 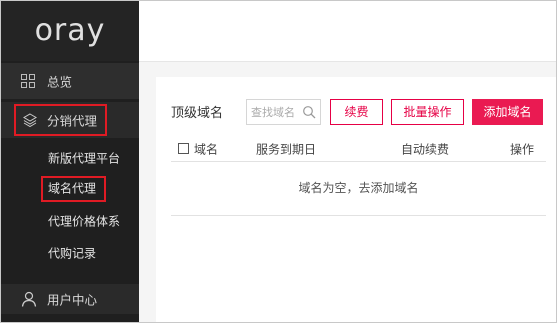 I want to click on table-header: 域名 服务到期日 自动续费 操作, so click(x=358, y=149).